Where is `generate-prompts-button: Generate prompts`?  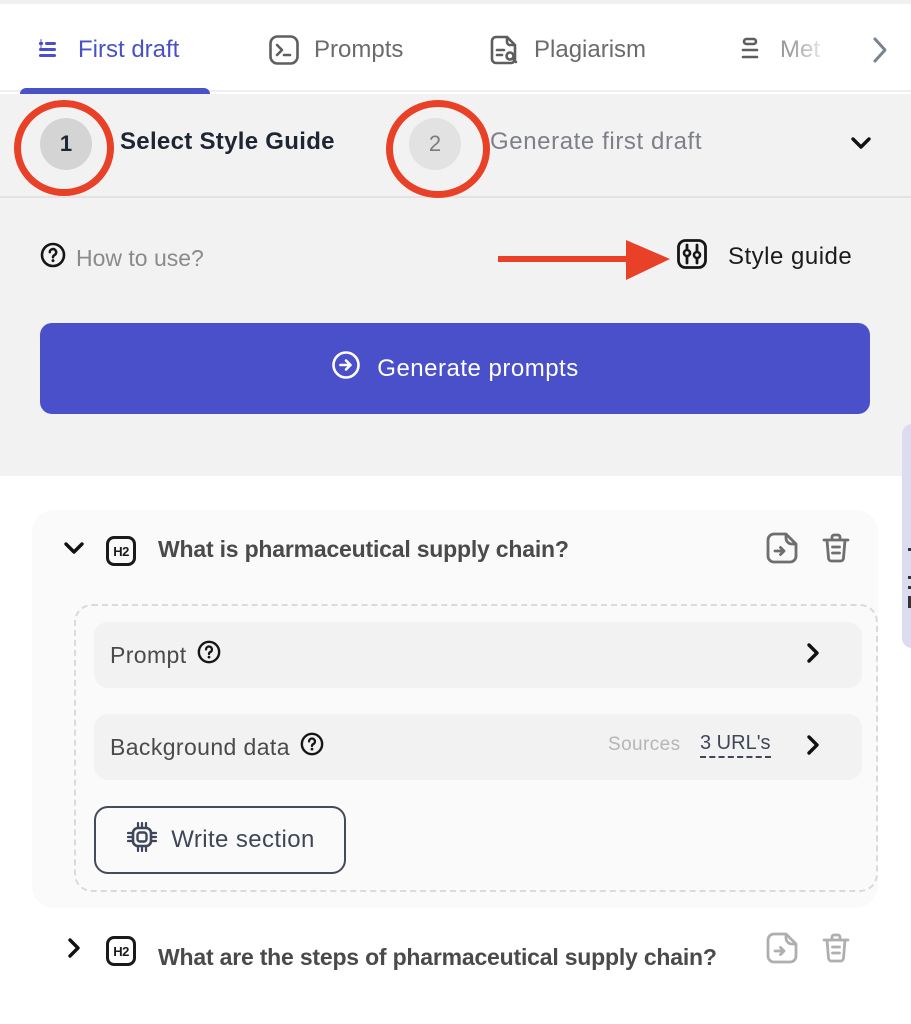 generate-prompts-button: Generate prompts is located at coordinates (455, 368).